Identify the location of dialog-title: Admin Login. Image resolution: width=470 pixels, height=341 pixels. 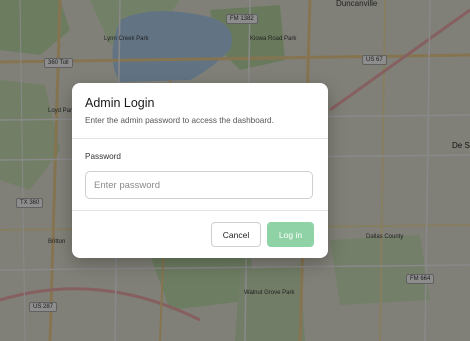
(120, 103).